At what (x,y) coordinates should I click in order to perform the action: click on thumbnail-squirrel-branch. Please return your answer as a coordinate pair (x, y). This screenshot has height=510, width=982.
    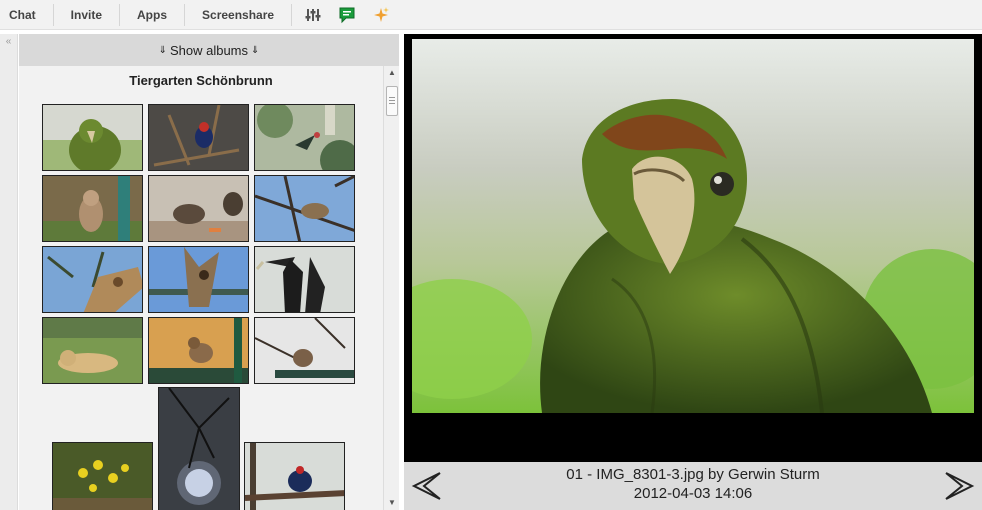
    Looking at the image, I should click on (304, 208).